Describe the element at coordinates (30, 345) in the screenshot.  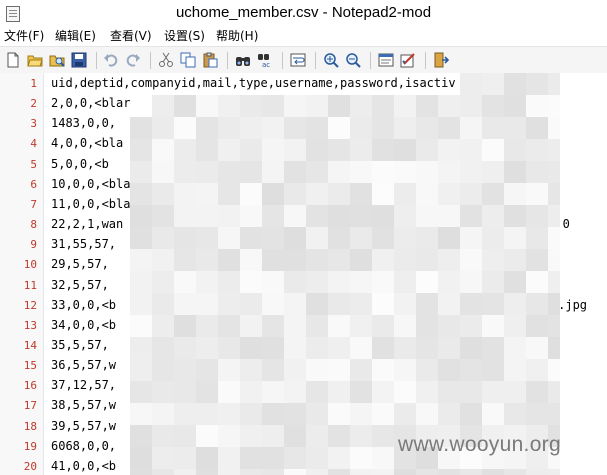
I see `line-number: 14` at that location.